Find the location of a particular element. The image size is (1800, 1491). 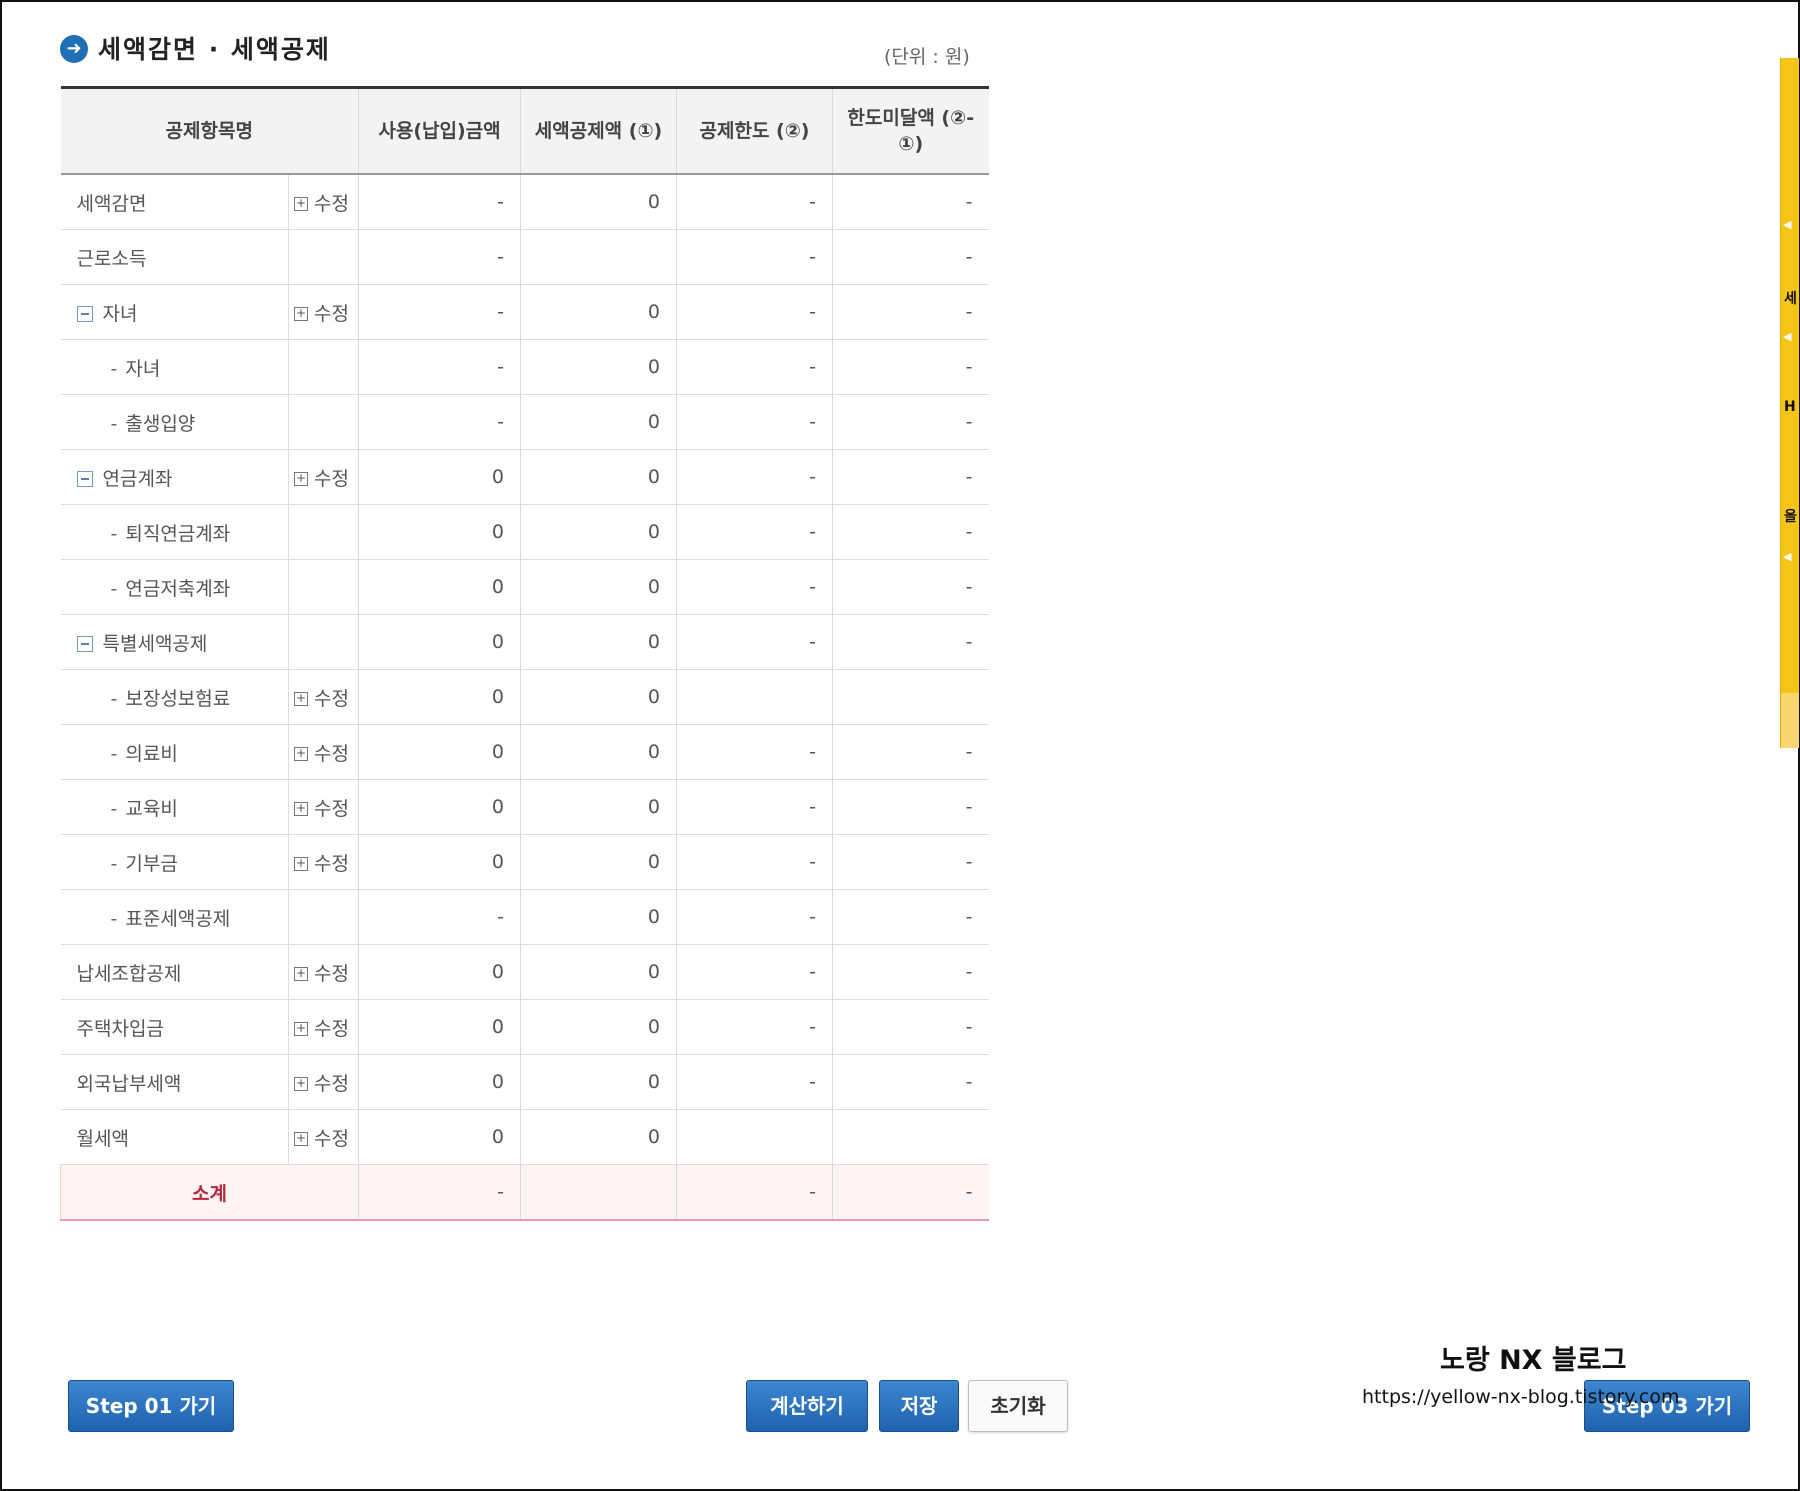

row-name: 세액감면 is located at coordinates (111, 203).